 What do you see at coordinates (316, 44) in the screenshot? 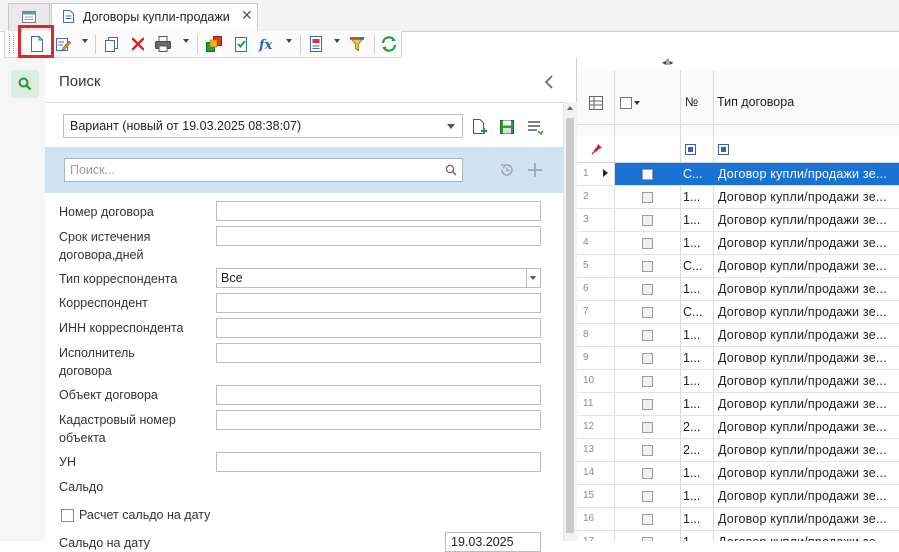
I see `report-icon` at bounding box center [316, 44].